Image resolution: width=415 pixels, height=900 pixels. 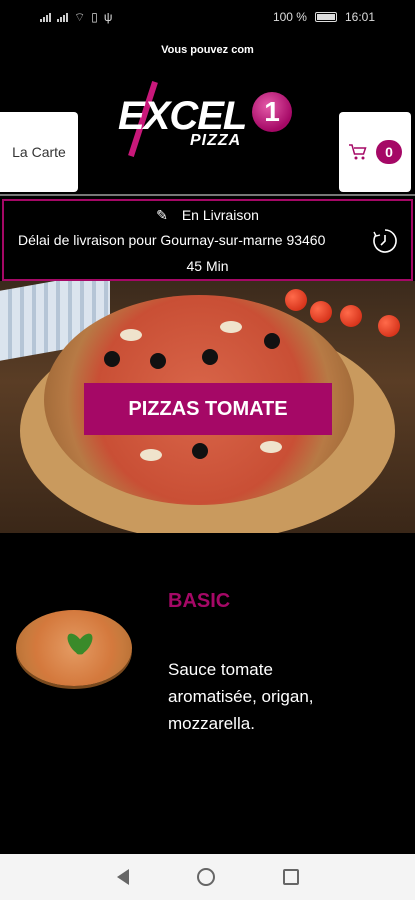 What do you see at coordinates (289, 17) in the screenshot?
I see `battery-percent: 100 %` at bounding box center [289, 17].